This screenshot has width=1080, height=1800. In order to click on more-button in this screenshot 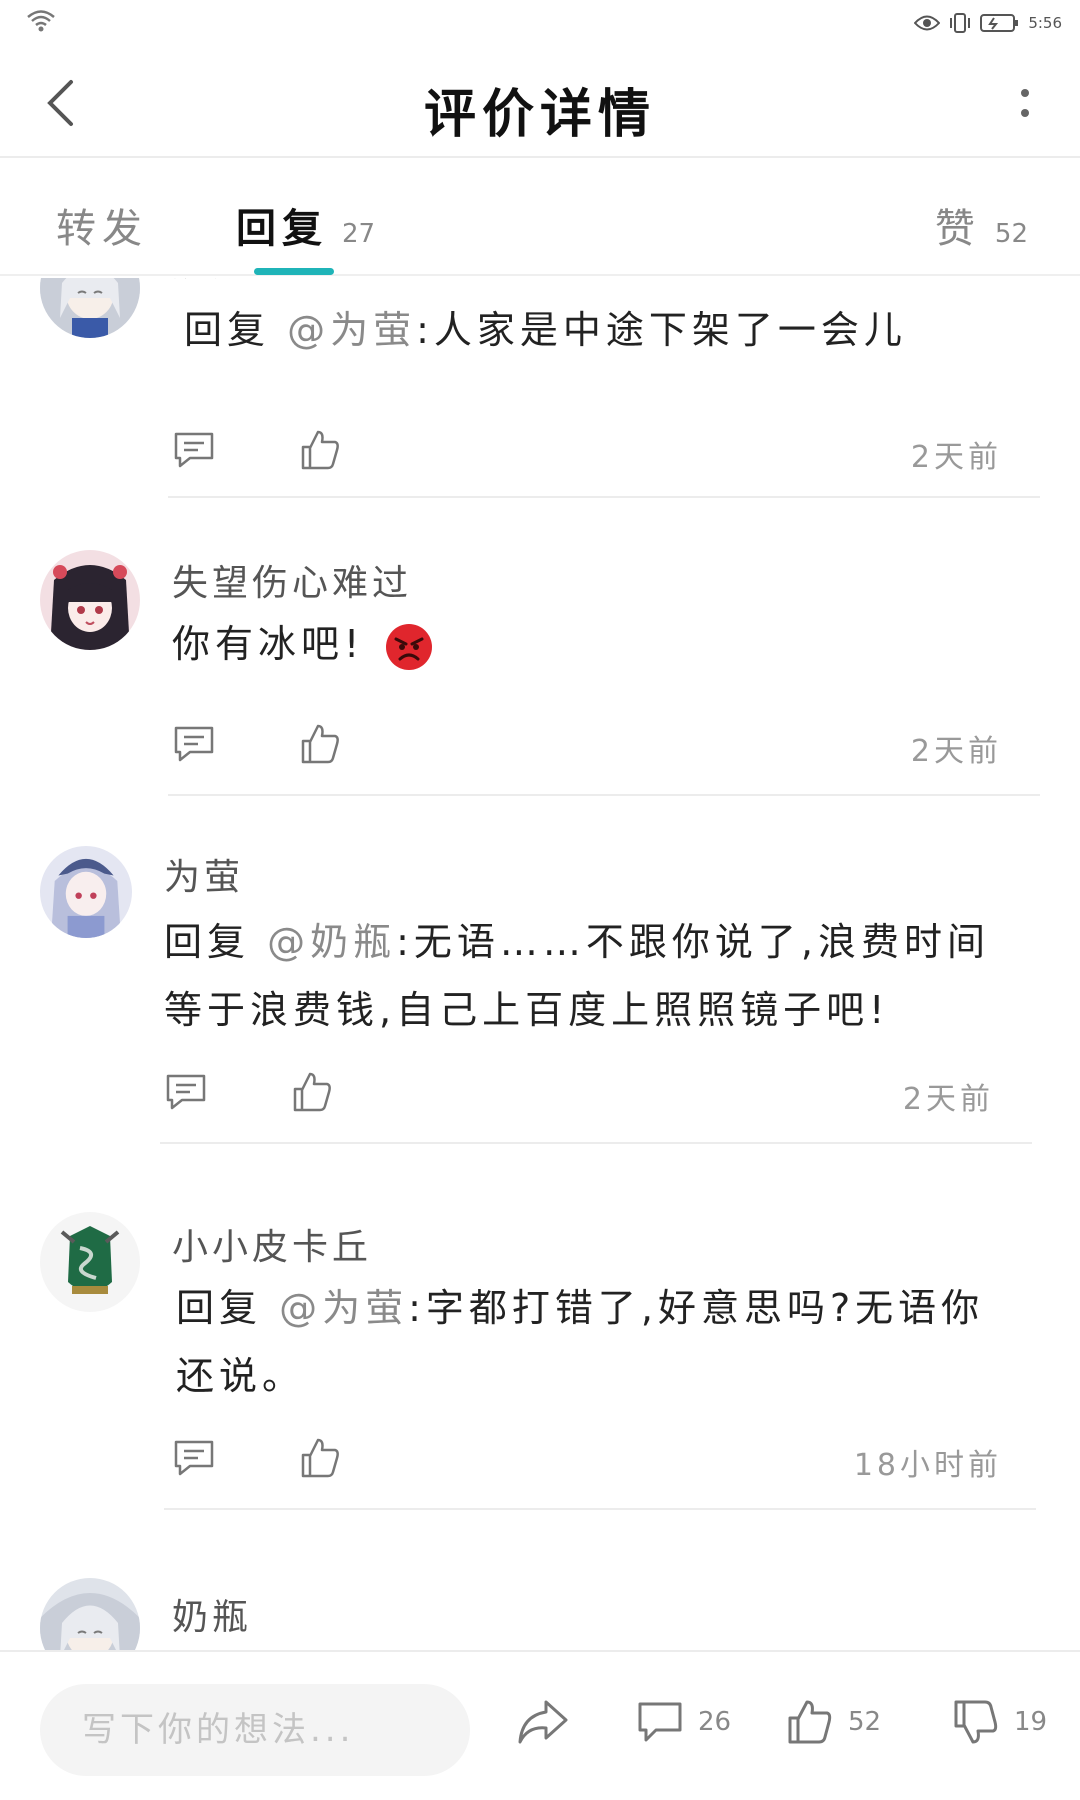, I will do `click(1025, 103)`.